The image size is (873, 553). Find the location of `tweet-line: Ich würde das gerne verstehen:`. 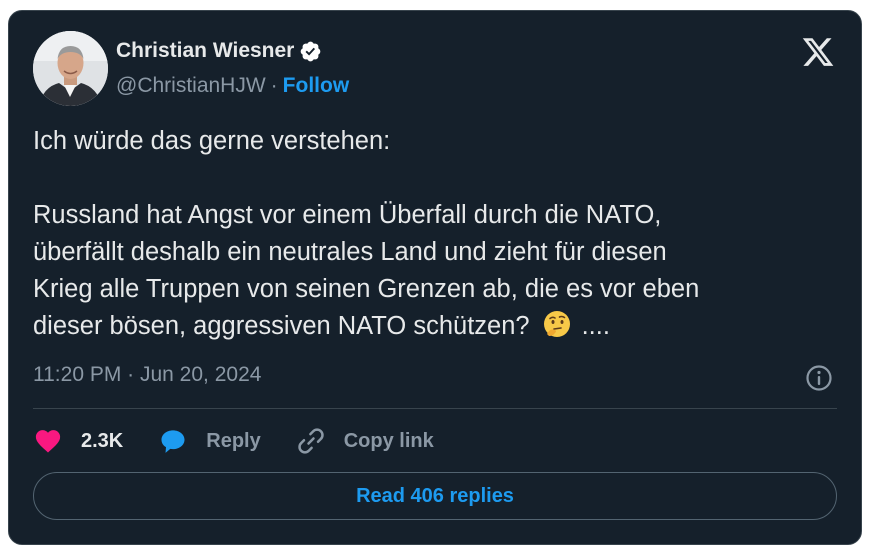

tweet-line: Ich würde das gerne verstehen: is located at coordinates (212, 141).